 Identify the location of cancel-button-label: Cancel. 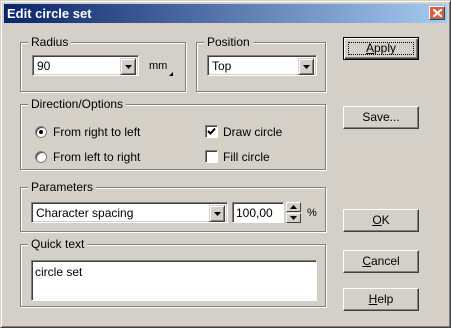
(381, 261).